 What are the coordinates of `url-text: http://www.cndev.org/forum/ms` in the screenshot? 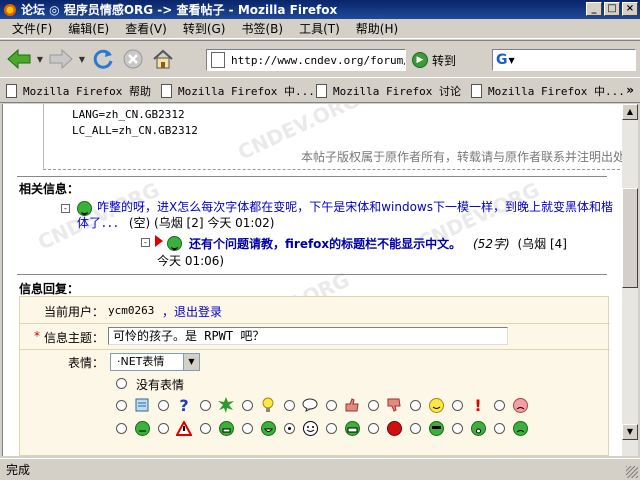 It's located at (318, 60).